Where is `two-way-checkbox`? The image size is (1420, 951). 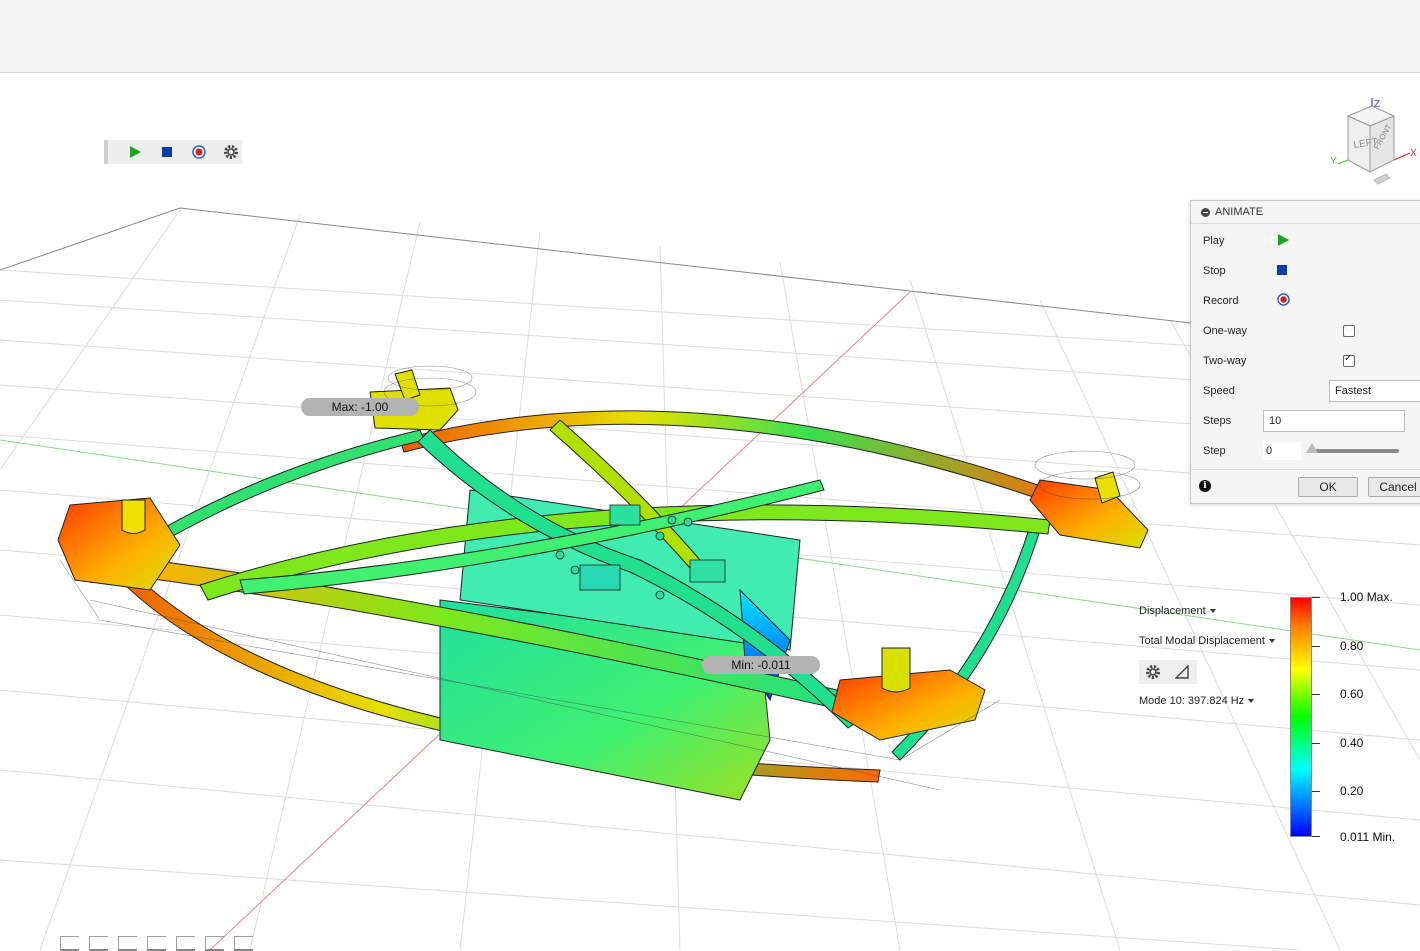
two-way-checkbox is located at coordinates (1349, 360).